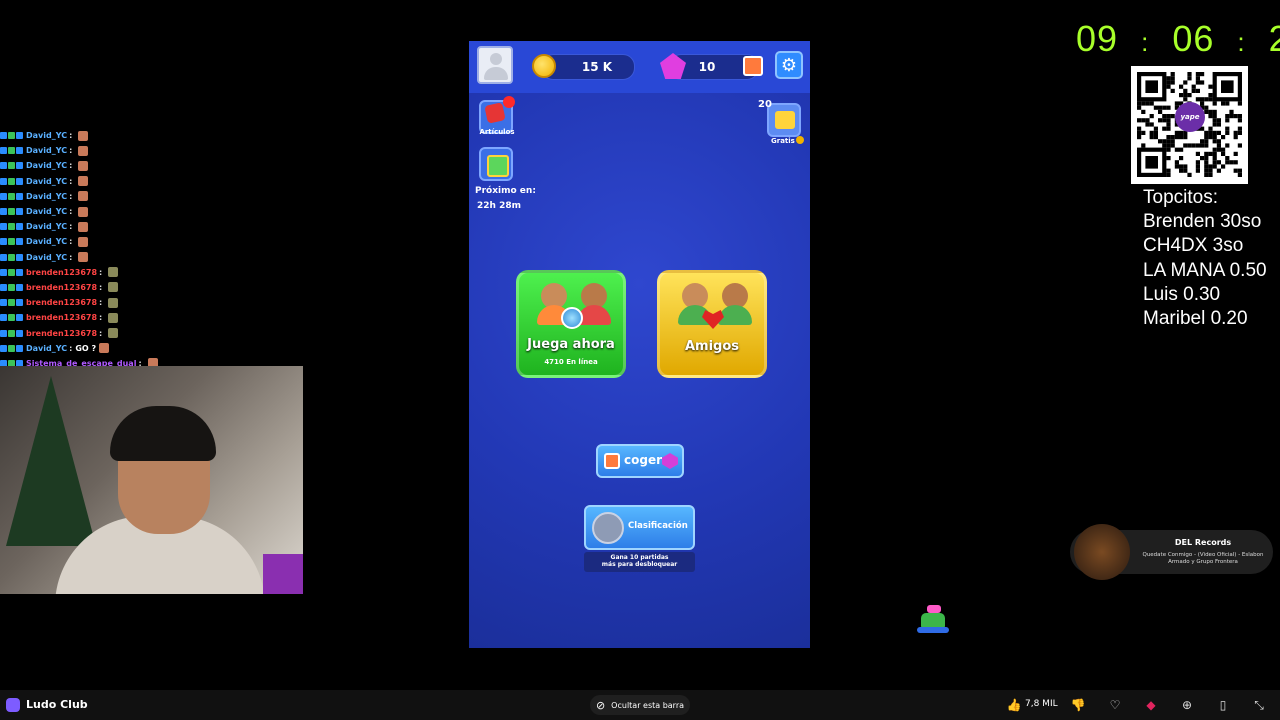  What do you see at coordinates (1180, 197) in the screenshot?
I see `topcitos-title: Topcitos:` at bounding box center [1180, 197].